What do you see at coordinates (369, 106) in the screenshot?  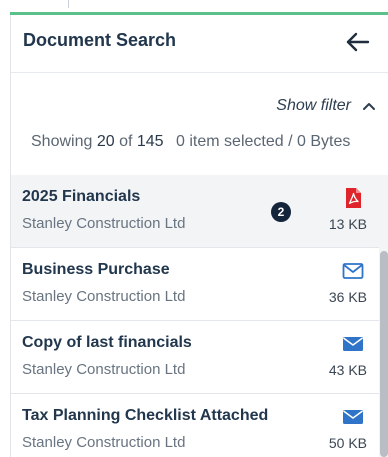 I see `chevron-up-icon` at bounding box center [369, 106].